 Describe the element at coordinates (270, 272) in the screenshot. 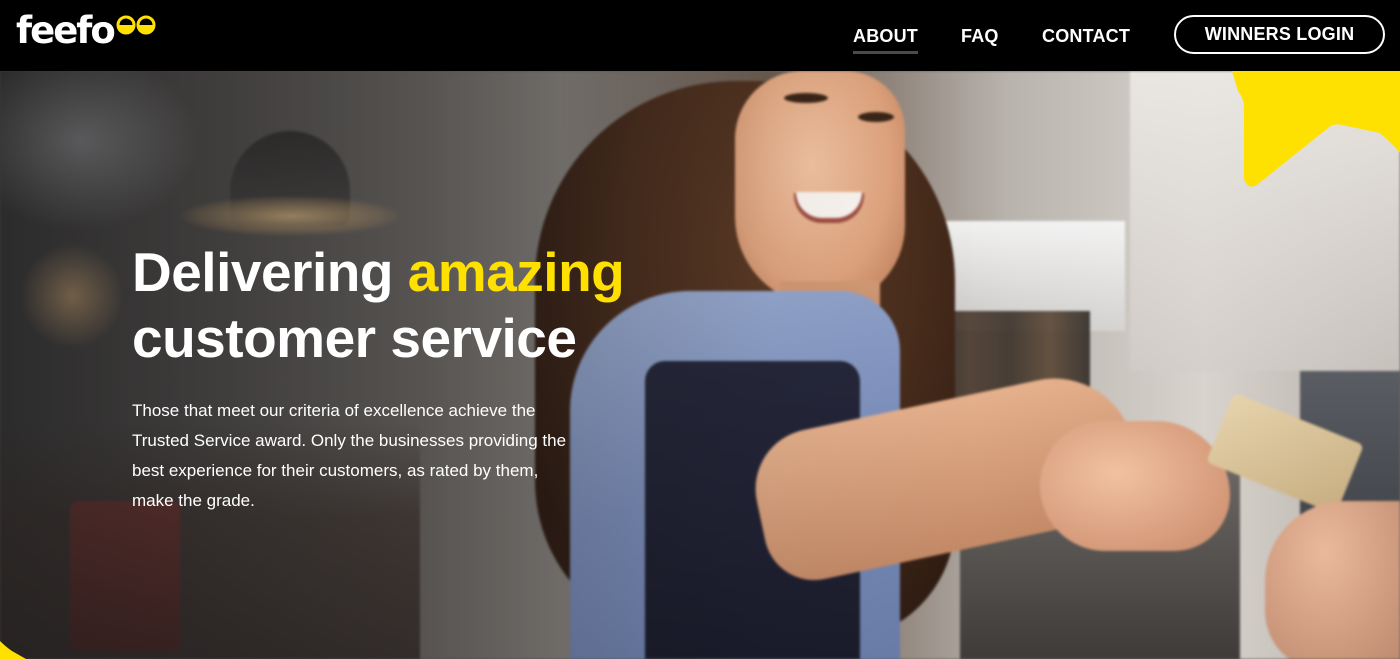

I see `hero-title-part1: Delivering` at that location.